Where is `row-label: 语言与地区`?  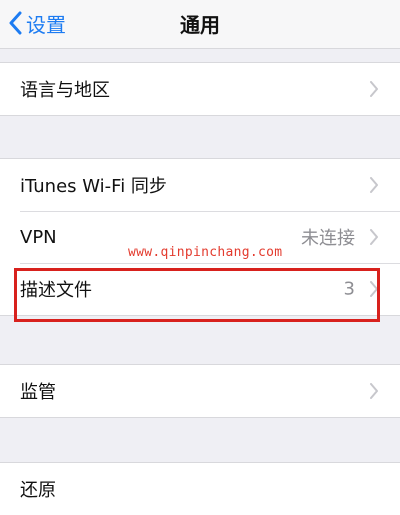
row-label: 语言与地区 is located at coordinates (65, 90).